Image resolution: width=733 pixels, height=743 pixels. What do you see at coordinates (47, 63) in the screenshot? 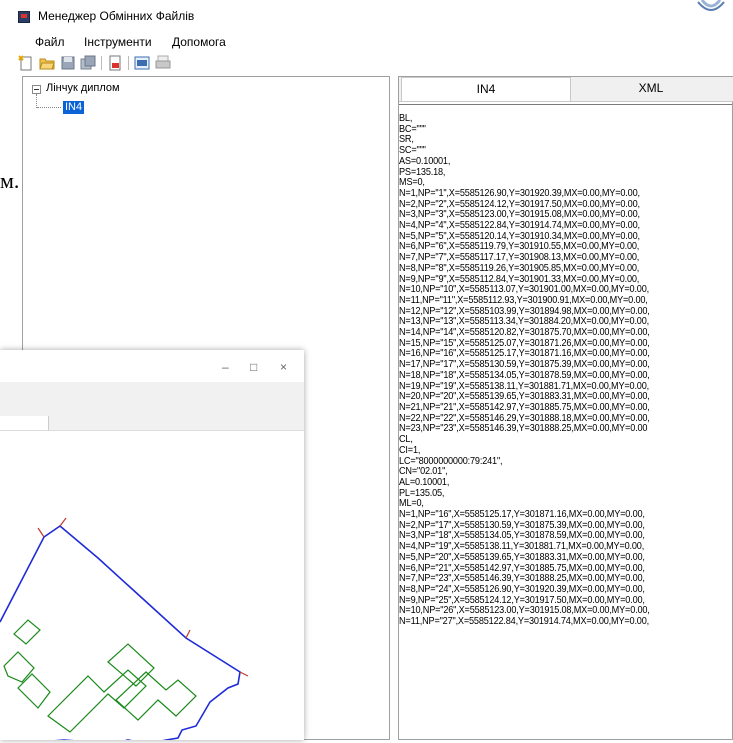
I see `open-icon` at bounding box center [47, 63].